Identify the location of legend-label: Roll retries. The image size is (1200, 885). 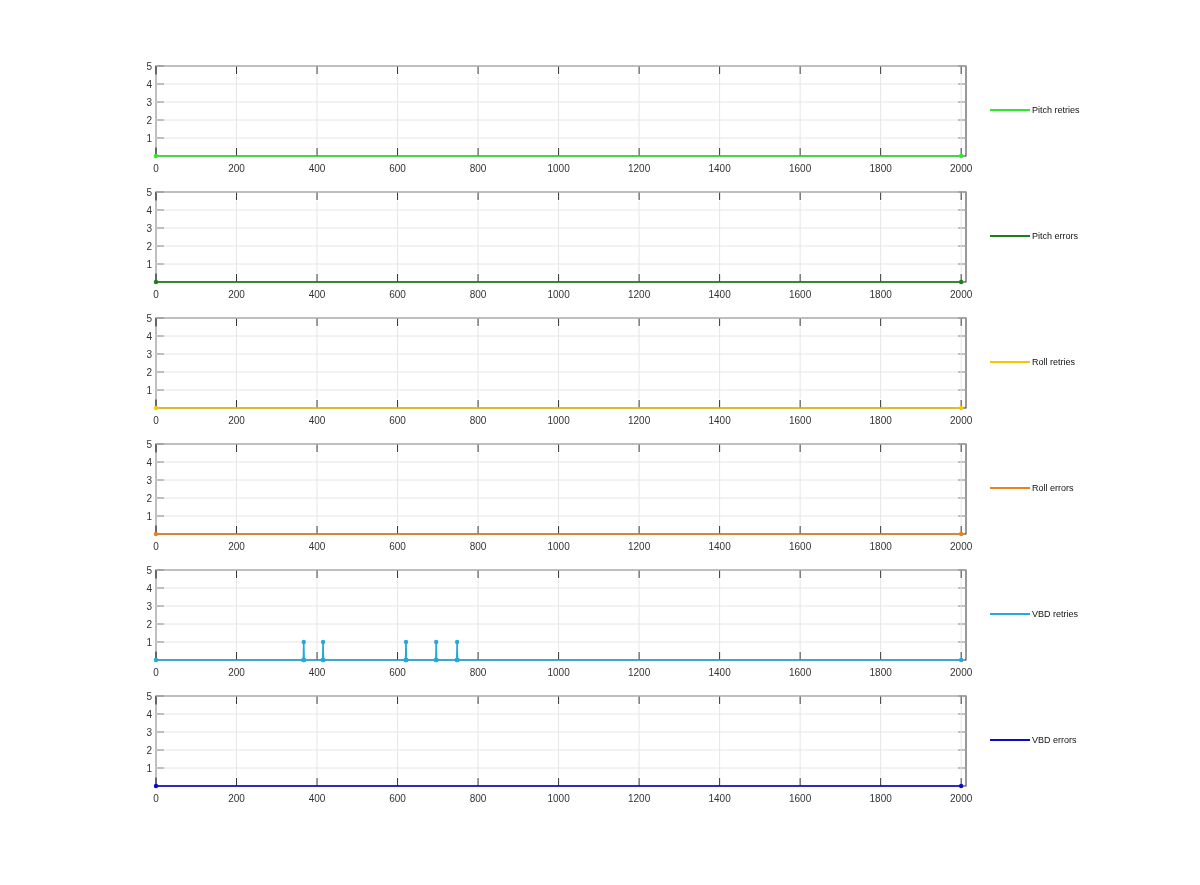
(1053, 362).